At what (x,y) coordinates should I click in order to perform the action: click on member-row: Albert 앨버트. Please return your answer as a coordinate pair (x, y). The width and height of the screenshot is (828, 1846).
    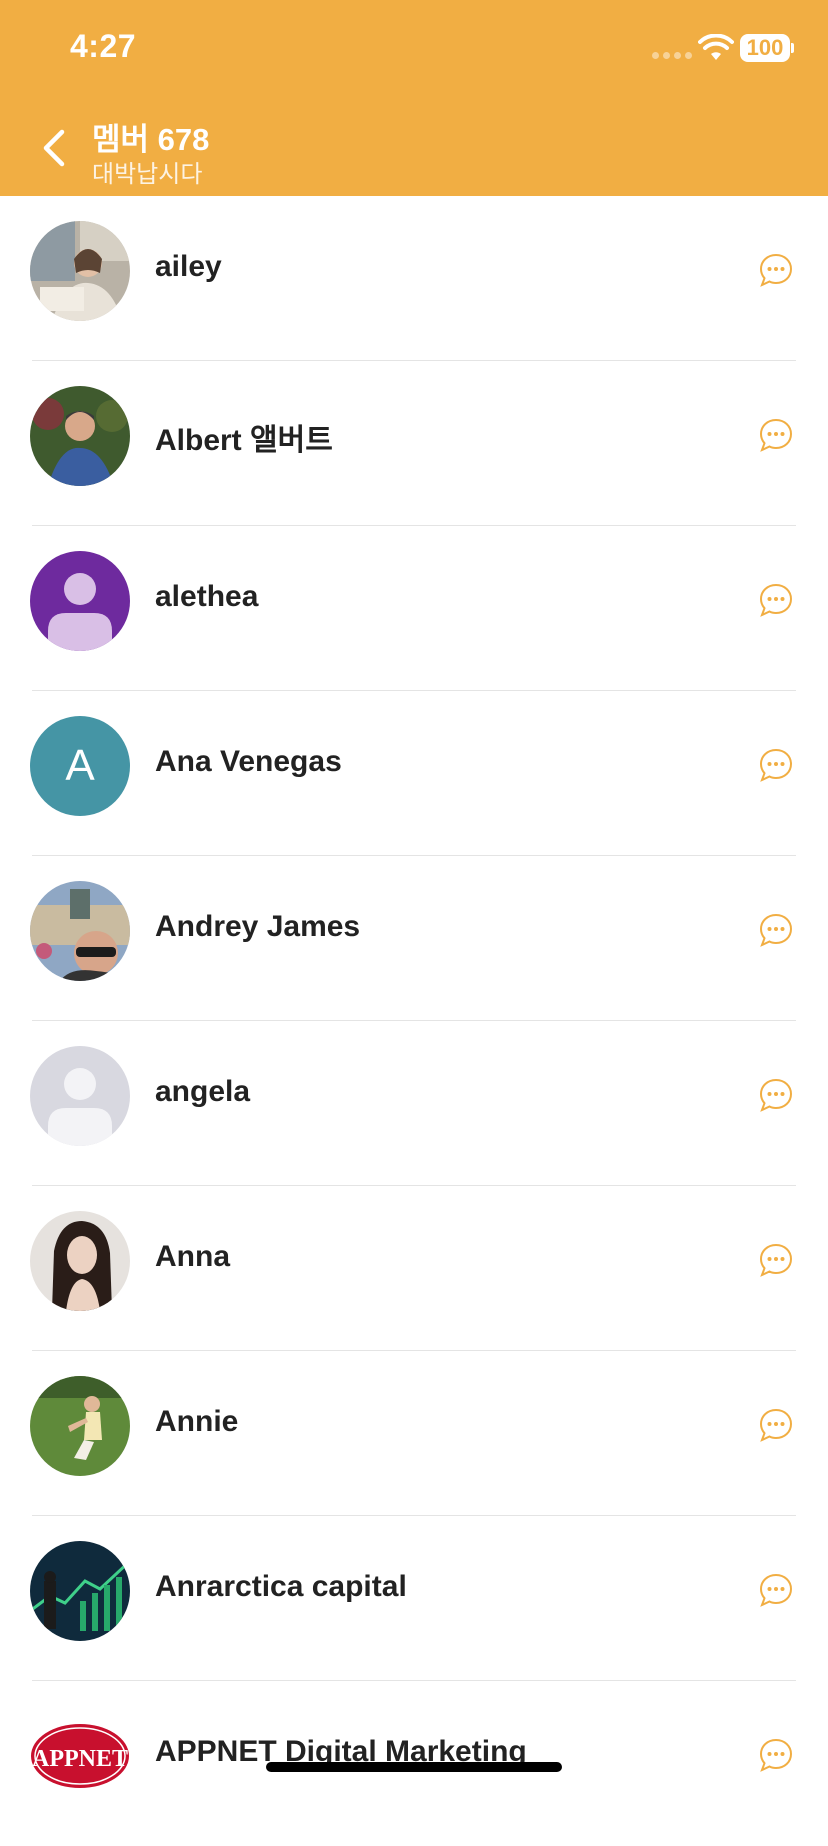
    Looking at the image, I should click on (414, 443).